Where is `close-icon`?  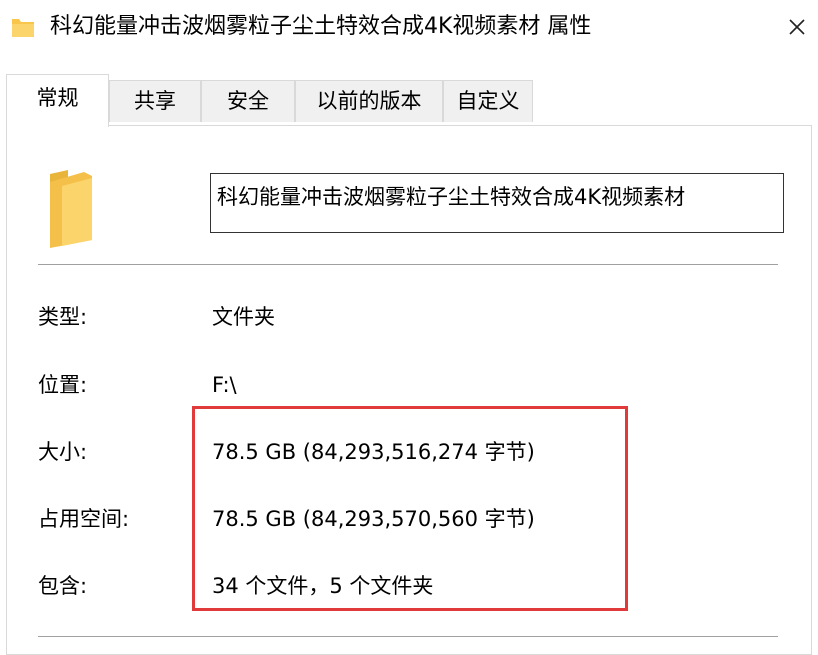 close-icon is located at coordinates (797, 27).